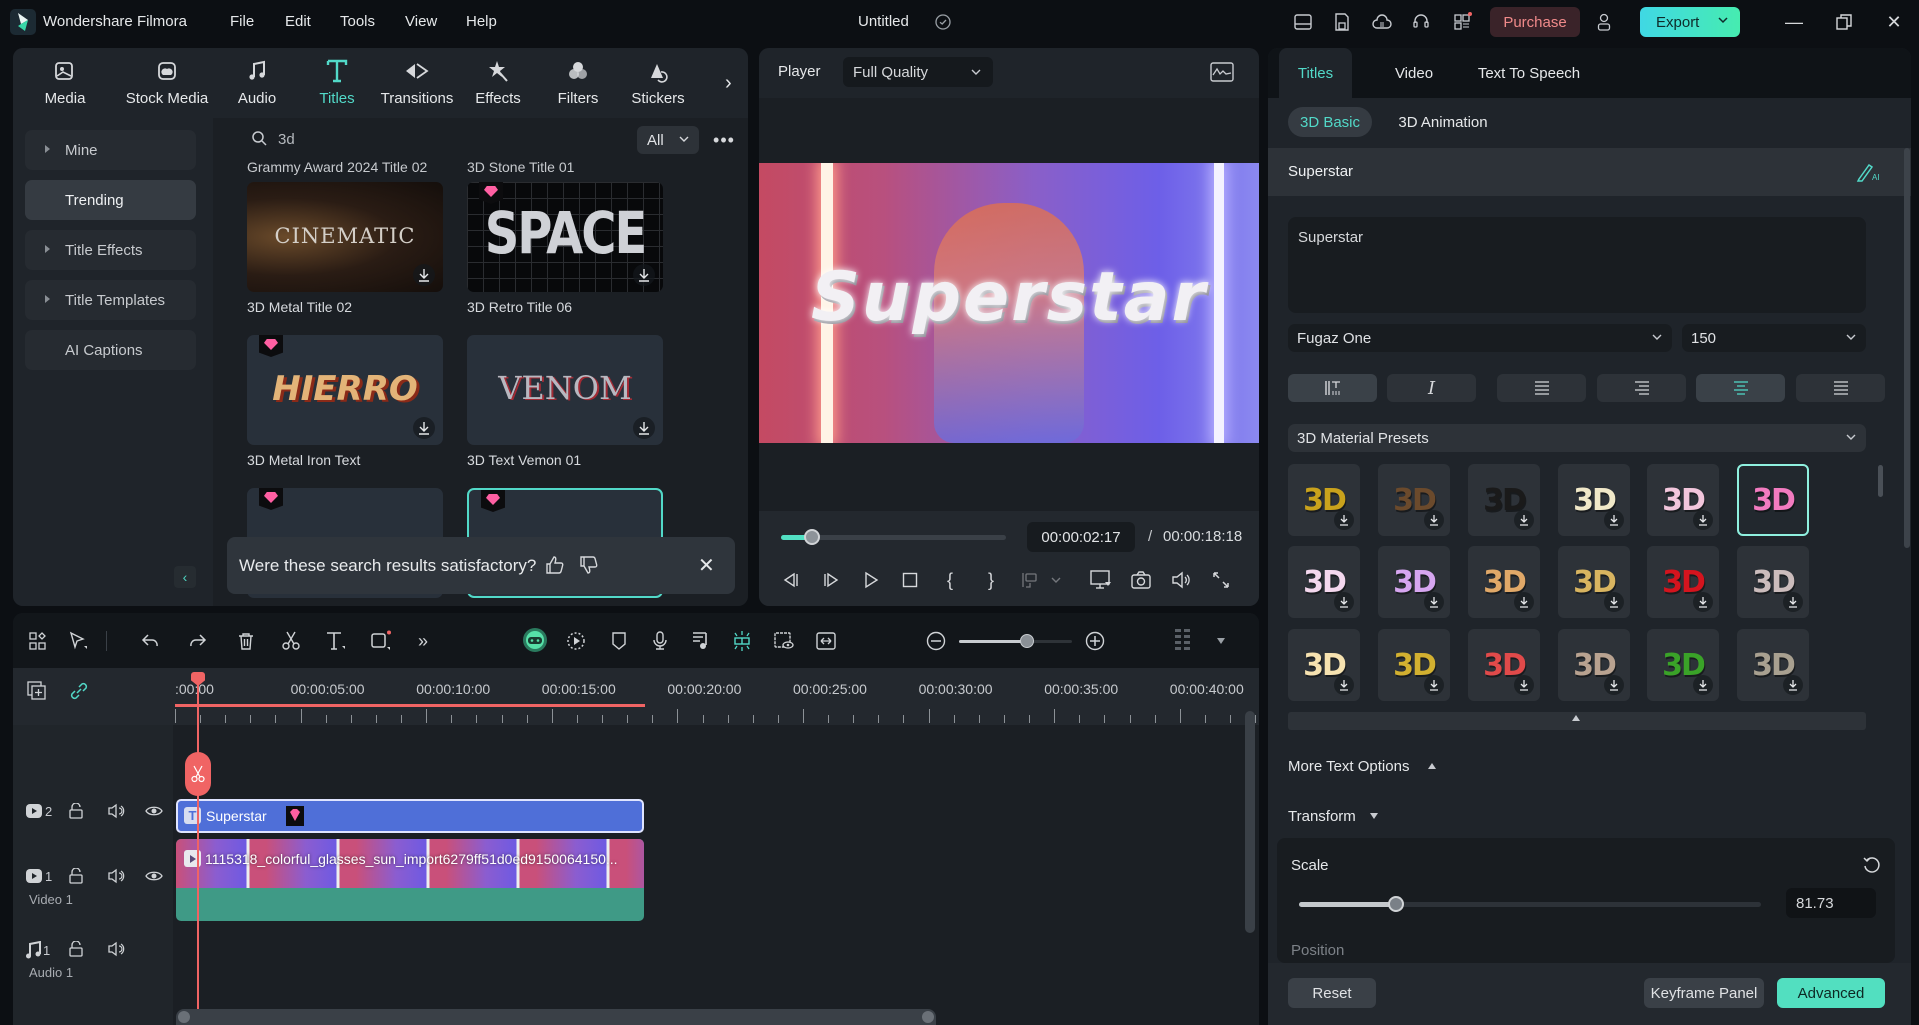 This screenshot has width=1919, height=1025. I want to click on thumbs-up-icon, so click(555, 565).